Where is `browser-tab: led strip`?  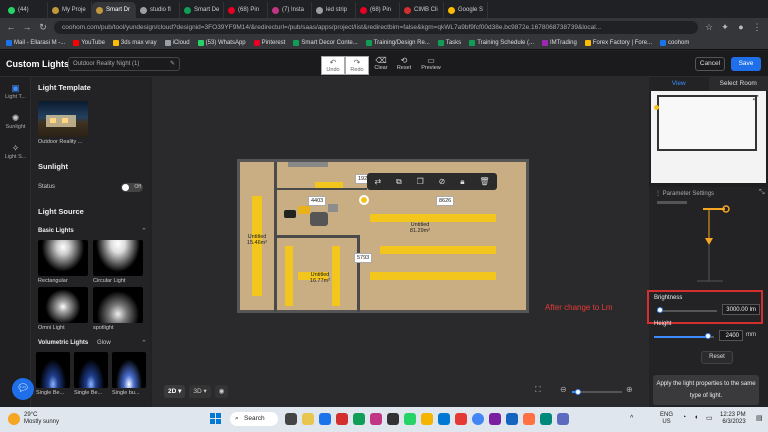 browser-tab: led strip is located at coordinates (334, 10).